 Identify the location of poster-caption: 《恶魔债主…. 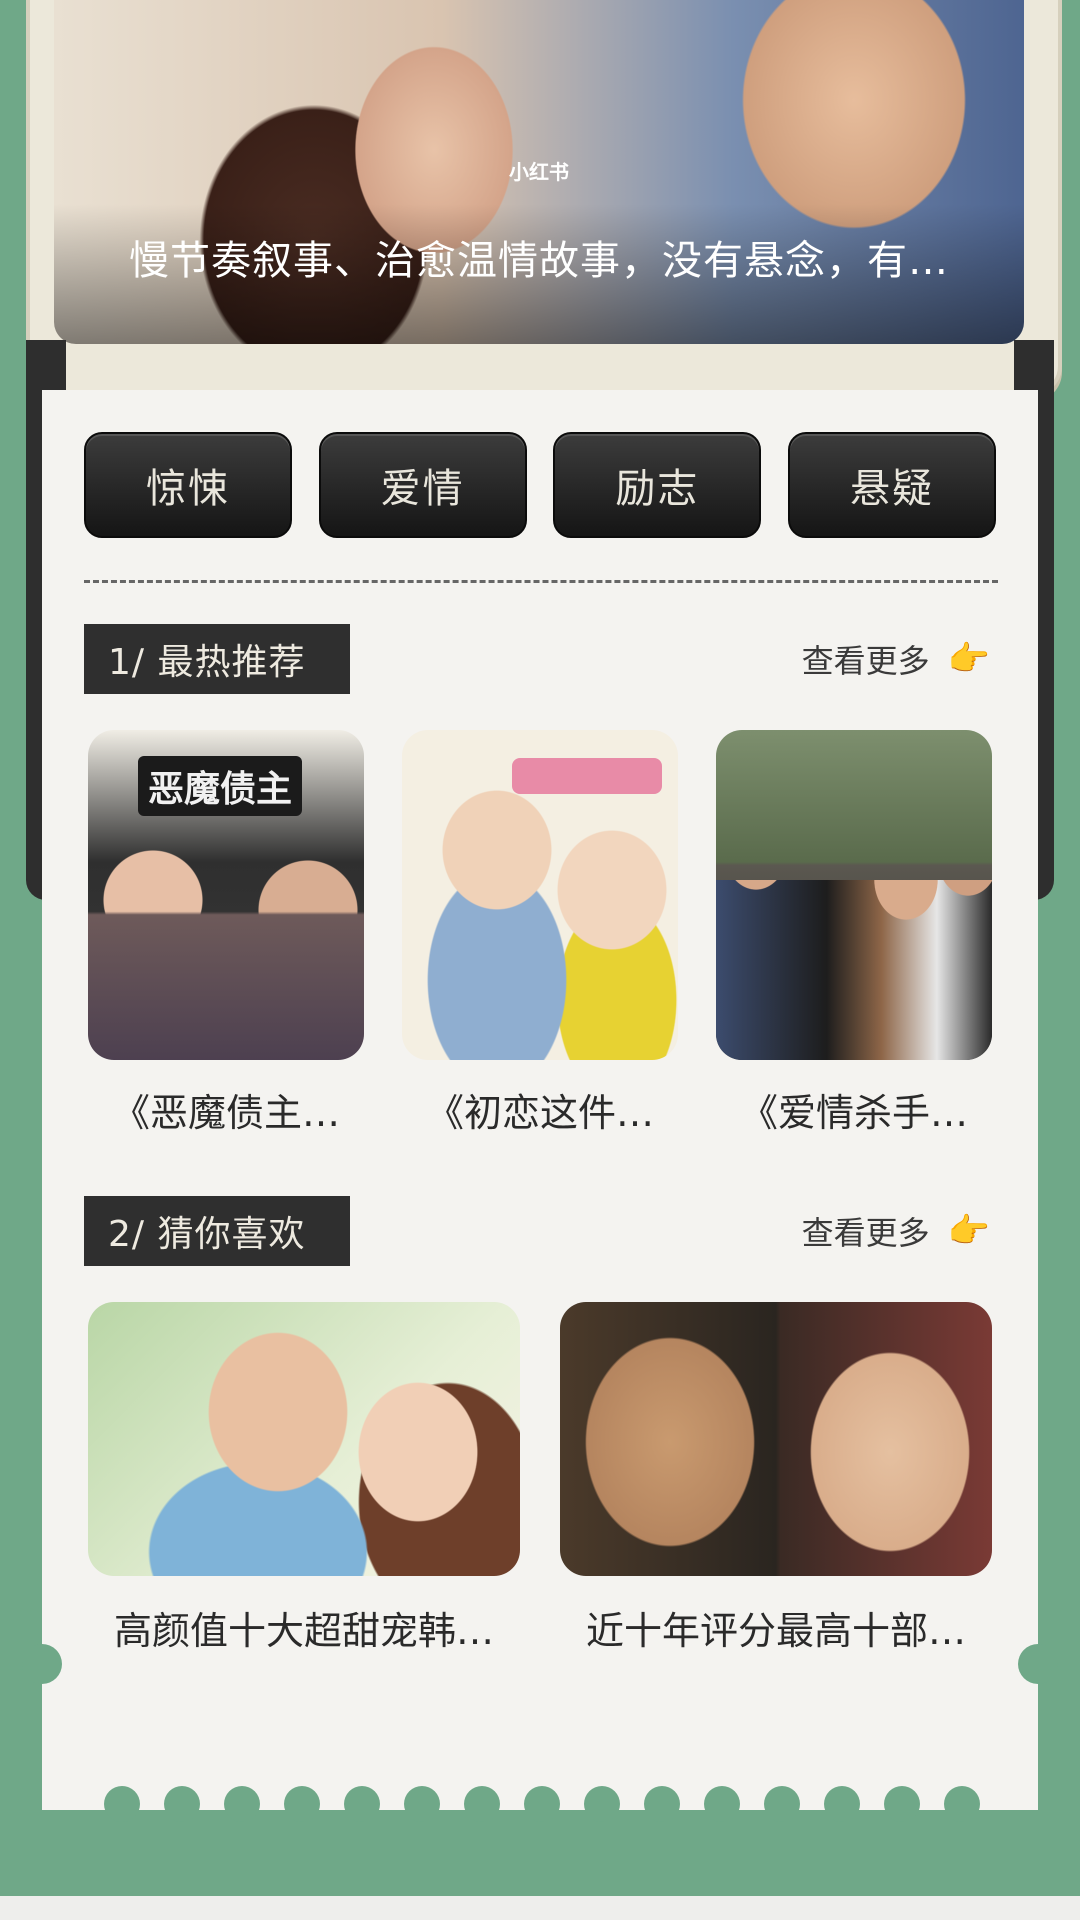
(226, 1109).